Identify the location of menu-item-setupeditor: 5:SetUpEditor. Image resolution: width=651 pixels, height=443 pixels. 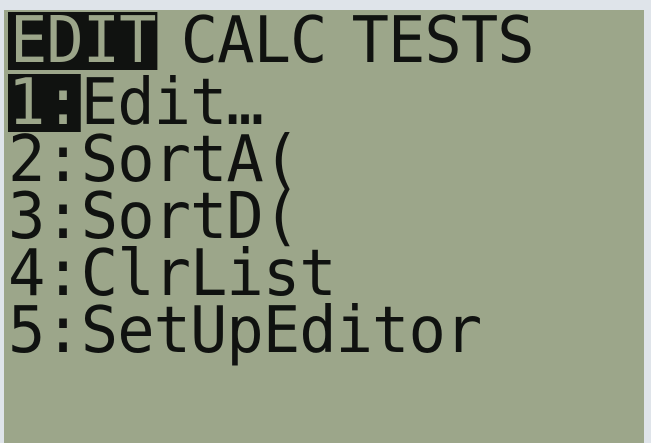
(245, 331).